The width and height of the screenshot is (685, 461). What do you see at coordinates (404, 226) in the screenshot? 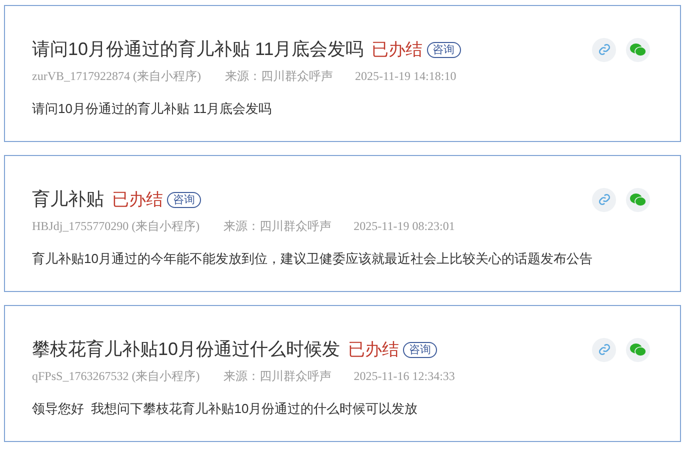
I see `post-time: 2025-11-19 08:23:01` at bounding box center [404, 226].